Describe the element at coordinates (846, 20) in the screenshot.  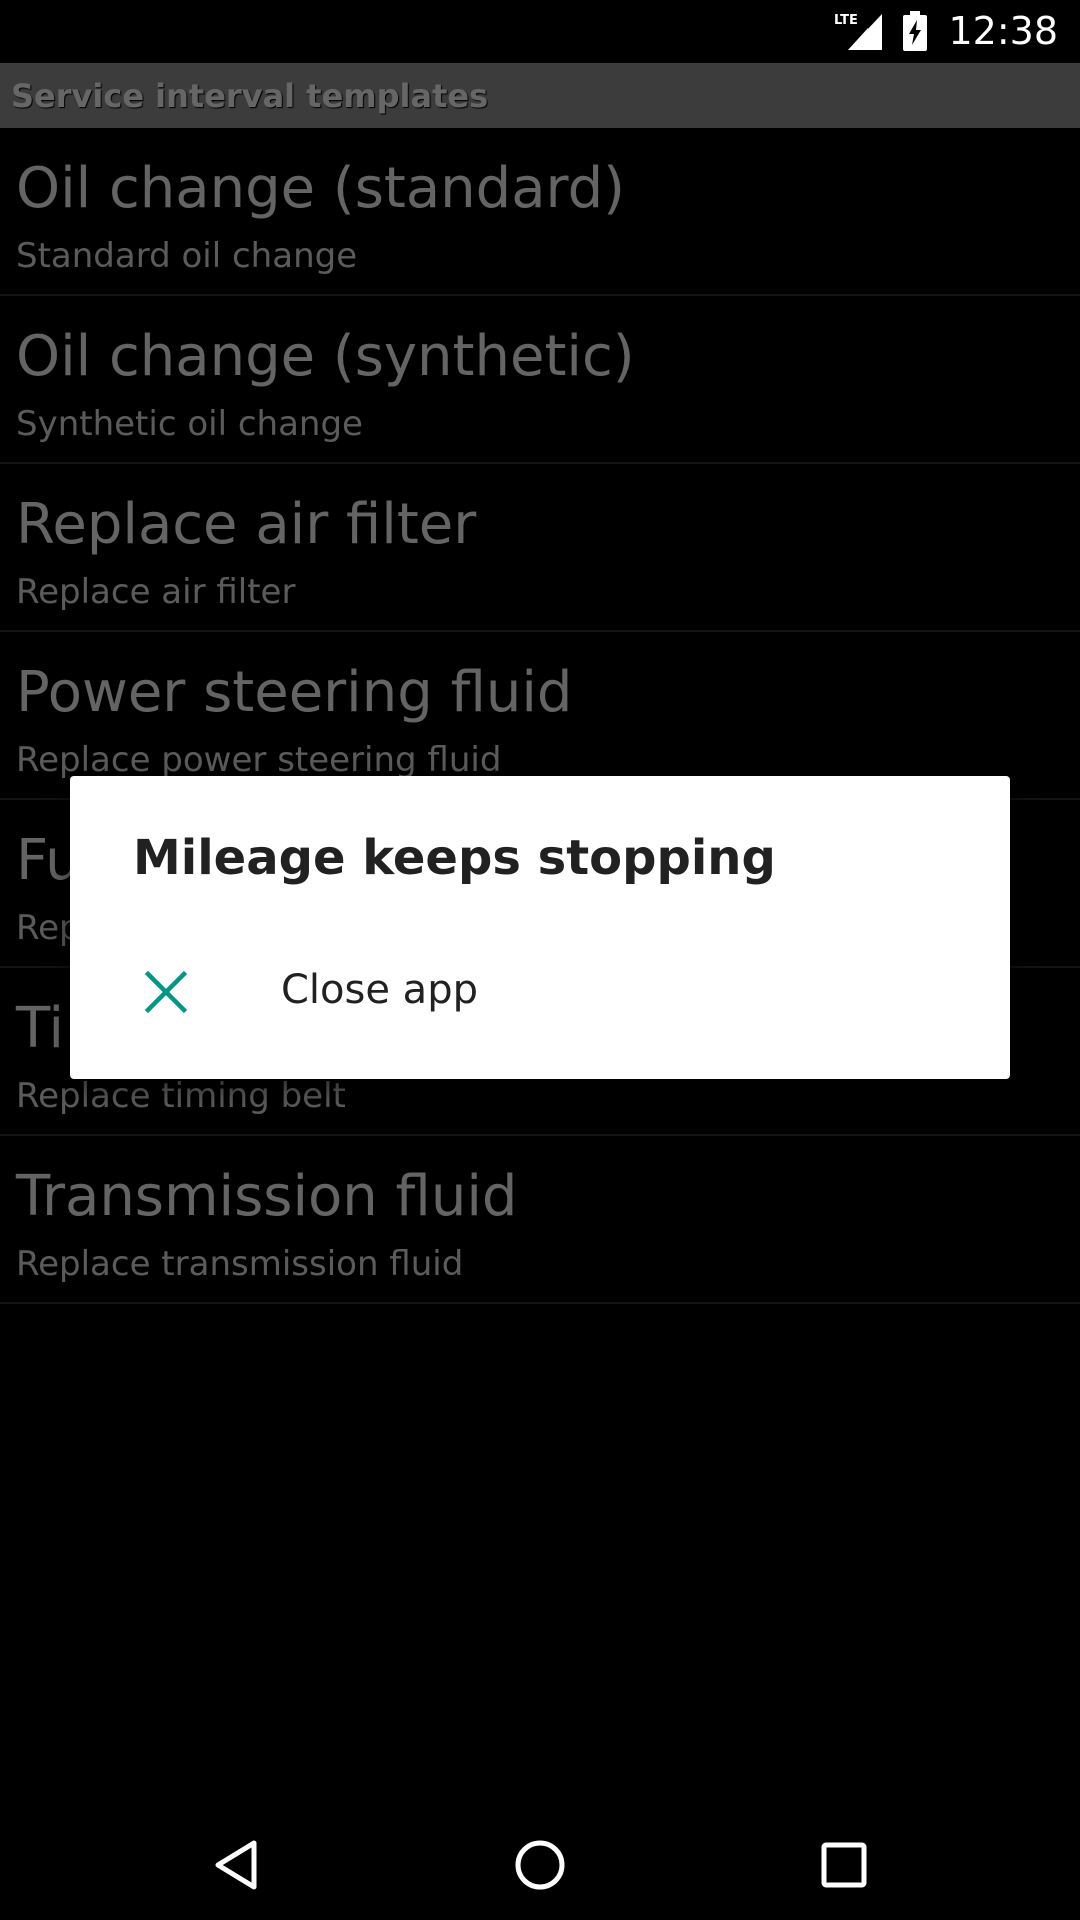
I see `lte-label: LTE` at that location.